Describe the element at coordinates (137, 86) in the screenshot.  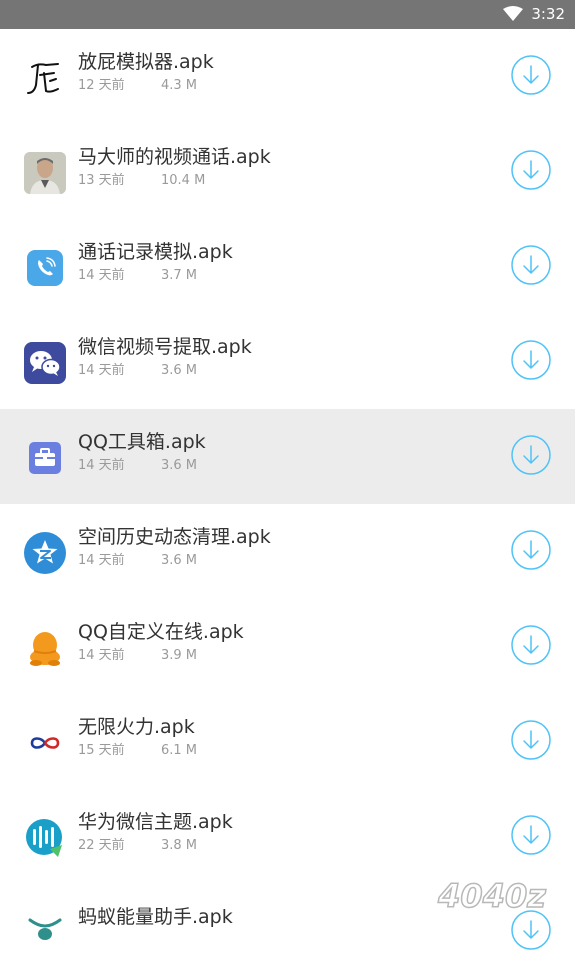
I see `file-meta: 12 天前 4.3 M` at that location.